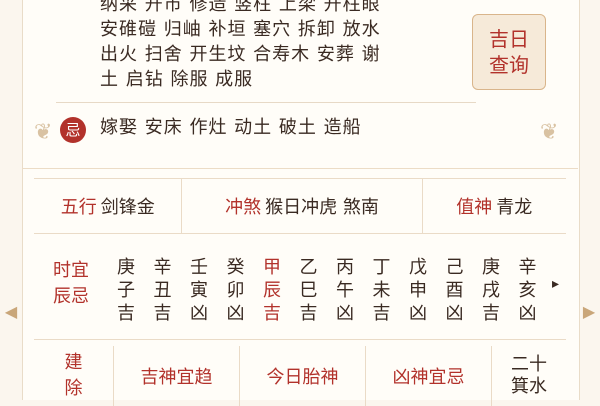 The width and height of the screenshot is (600, 406). I want to click on chongsha-label: 冲煞, so click(243, 207).